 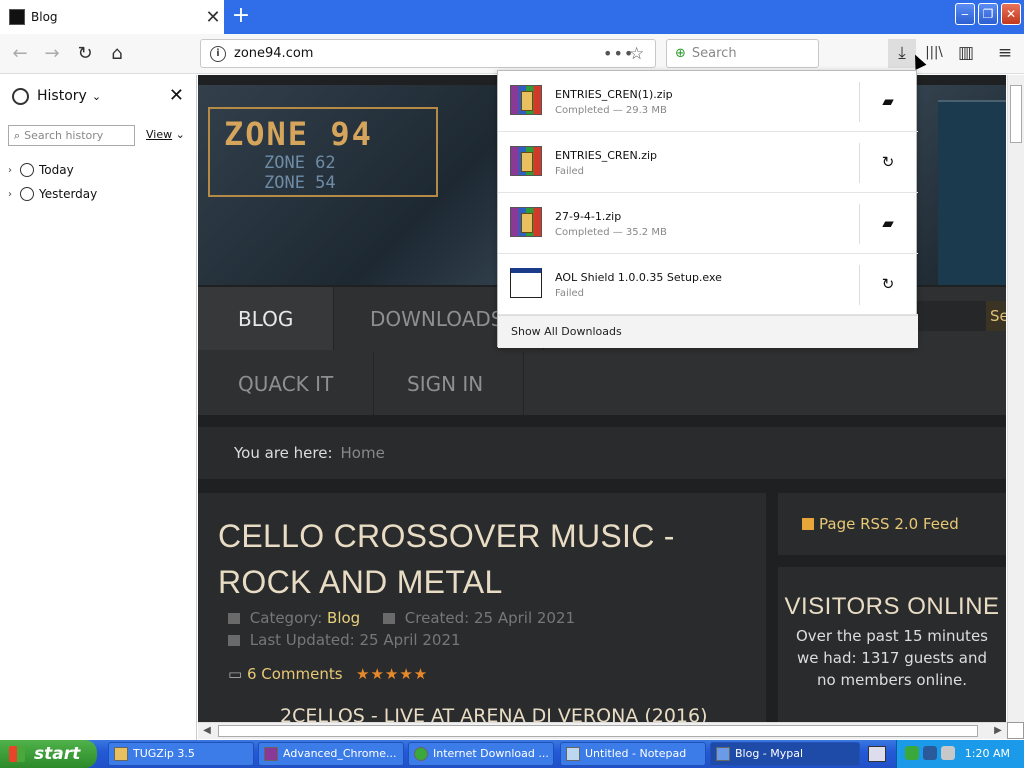 What do you see at coordinates (998, 731) in the screenshot?
I see `scroll-right-icon: ▶` at bounding box center [998, 731].